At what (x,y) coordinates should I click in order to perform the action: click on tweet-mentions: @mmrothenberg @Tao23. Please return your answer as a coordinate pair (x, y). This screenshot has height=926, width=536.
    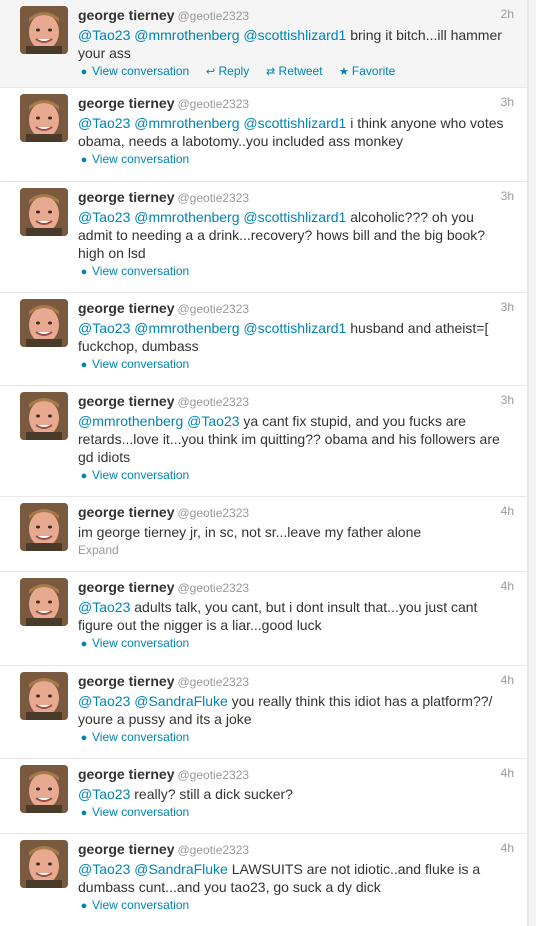
    Looking at the image, I should click on (159, 421).